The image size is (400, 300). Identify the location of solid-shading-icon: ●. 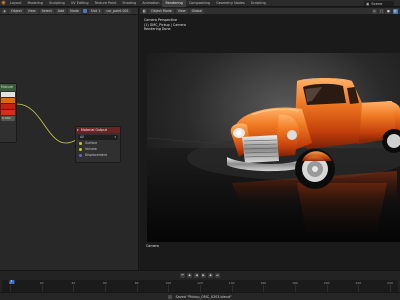
(388, 11).